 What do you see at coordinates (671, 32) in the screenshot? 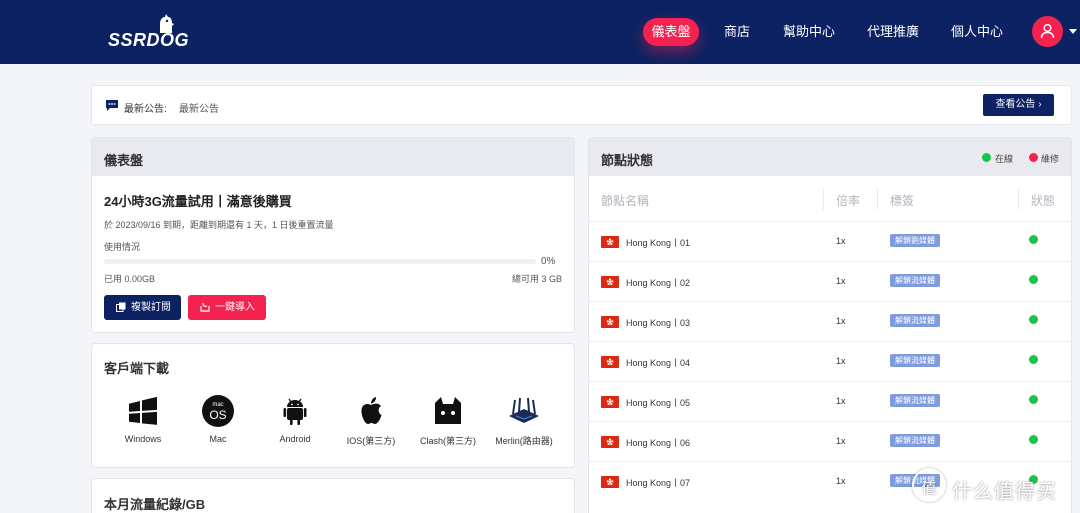
I see `nav-dashboard: 儀表盤` at bounding box center [671, 32].